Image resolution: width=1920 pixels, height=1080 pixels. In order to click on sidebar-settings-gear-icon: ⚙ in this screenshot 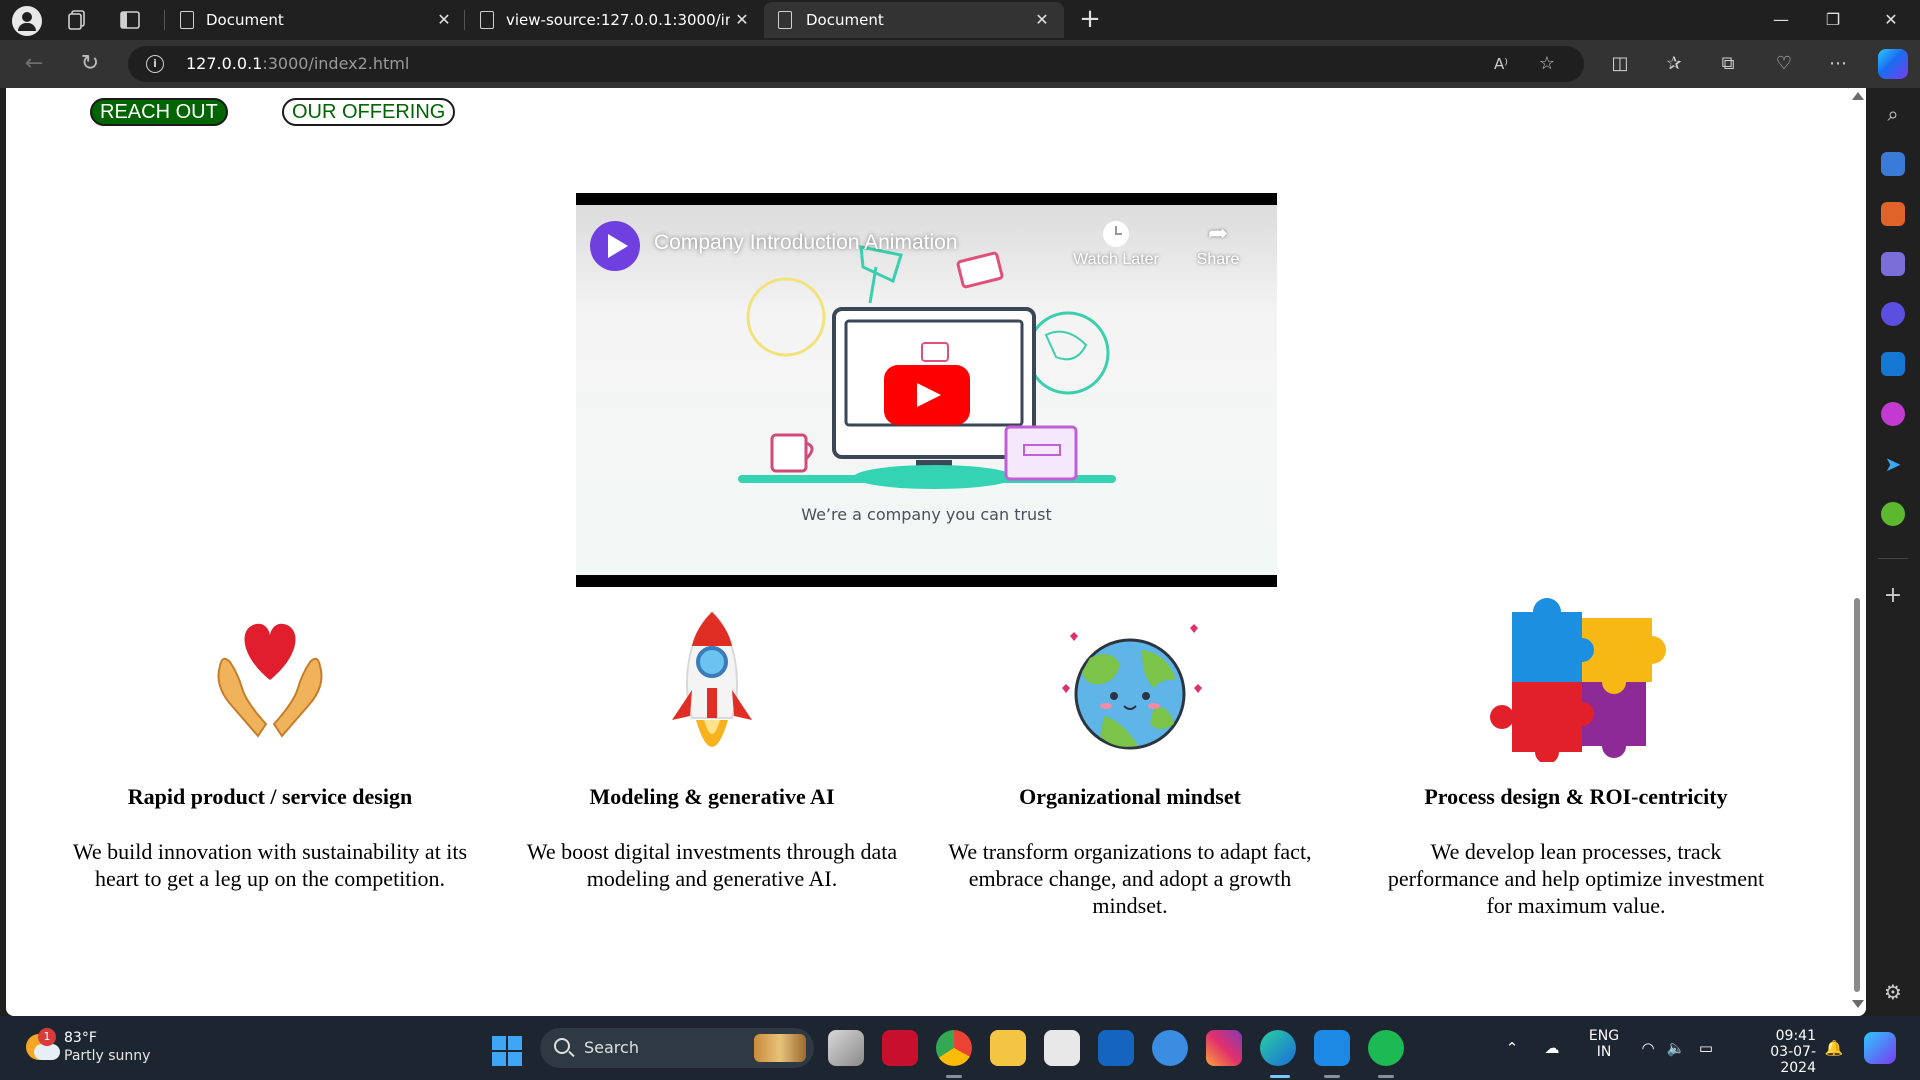, I will do `click(1893, 992)`.